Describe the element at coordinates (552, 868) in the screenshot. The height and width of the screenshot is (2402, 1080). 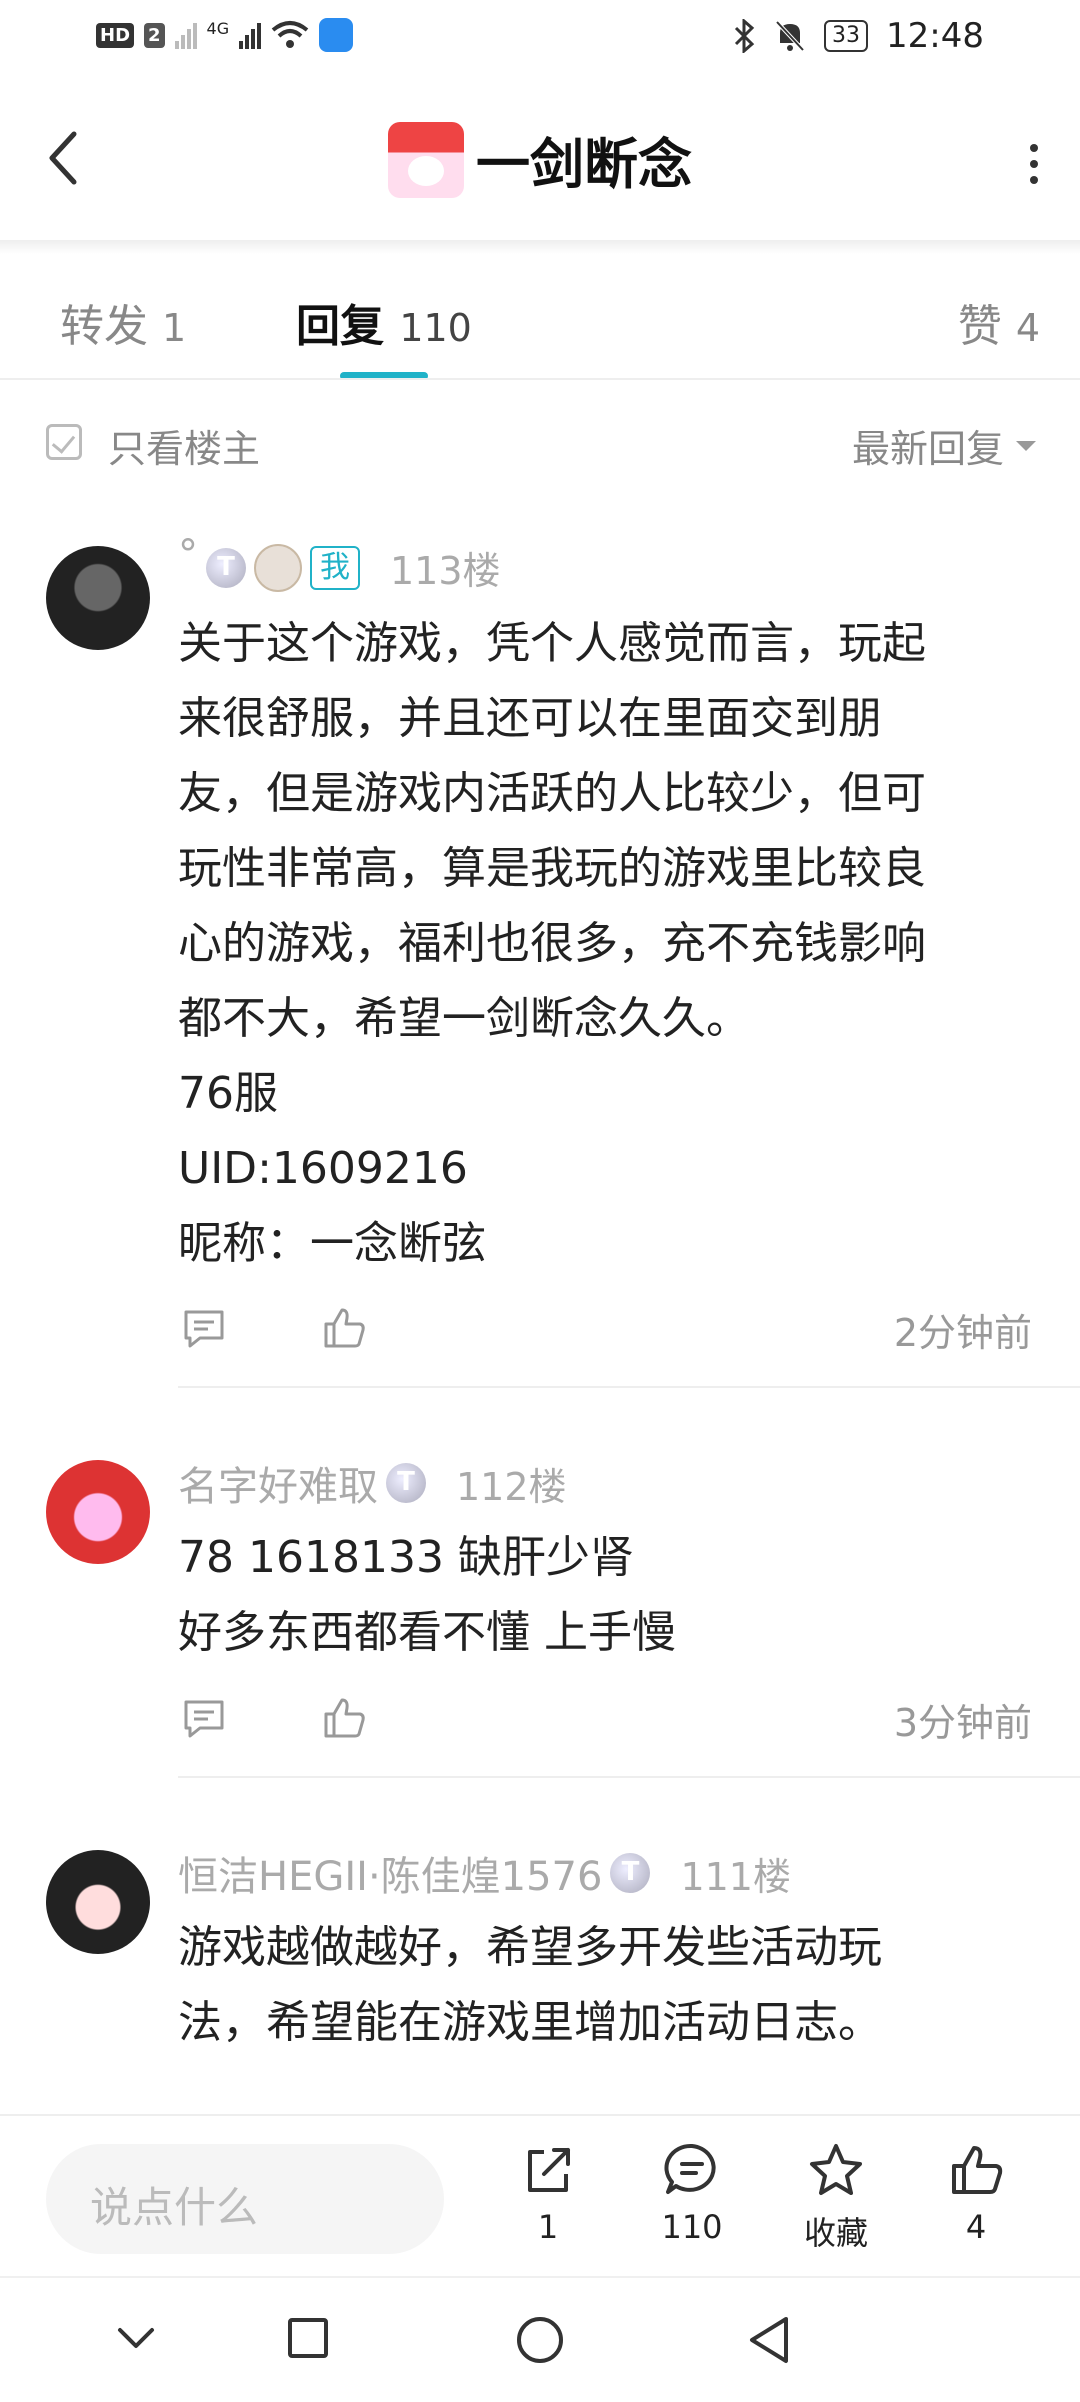
I see `comment-text-line: 玩性非常高，算是我玩的游戏里比较良` at that location.